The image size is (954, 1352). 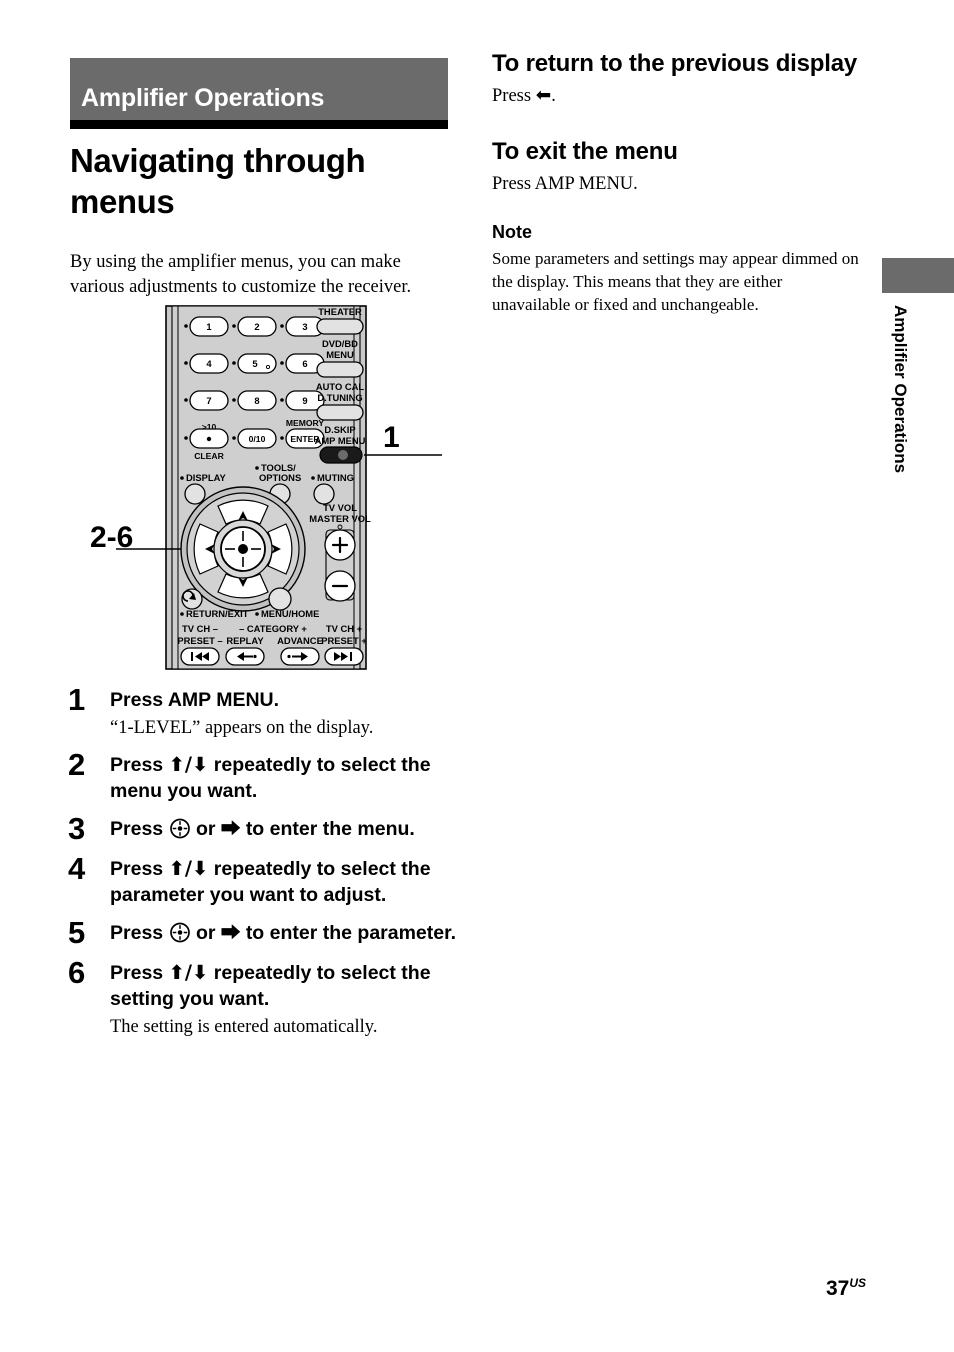 I want to click on heading-exit-menu: To exit the menu, so click(x=585, y=151).